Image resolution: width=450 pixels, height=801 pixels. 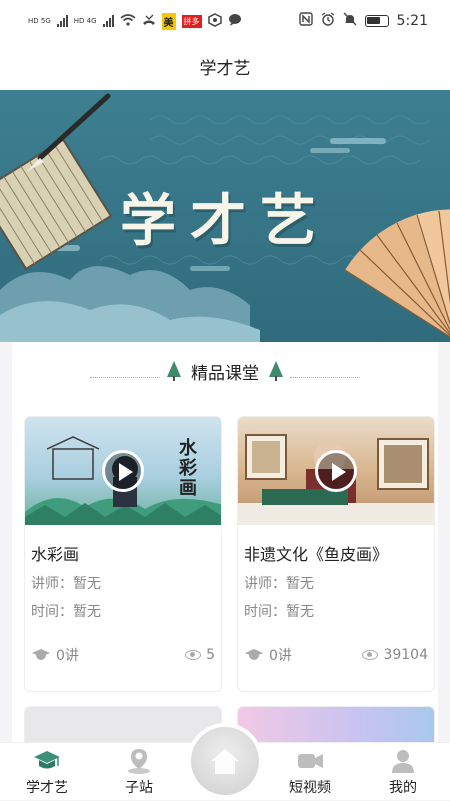 I want to click on tab-label: 子站, so click(x=139, y=788).